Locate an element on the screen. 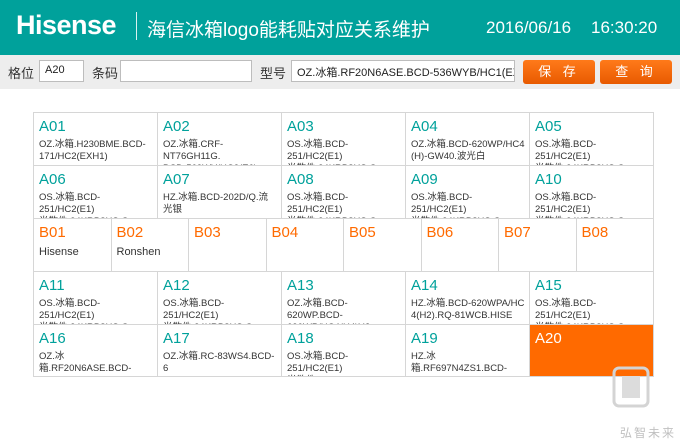 The height and width of the screenshot is (442, 680). slot-cell-b02: B02 Ronshen is located at coordinates (149, 245).